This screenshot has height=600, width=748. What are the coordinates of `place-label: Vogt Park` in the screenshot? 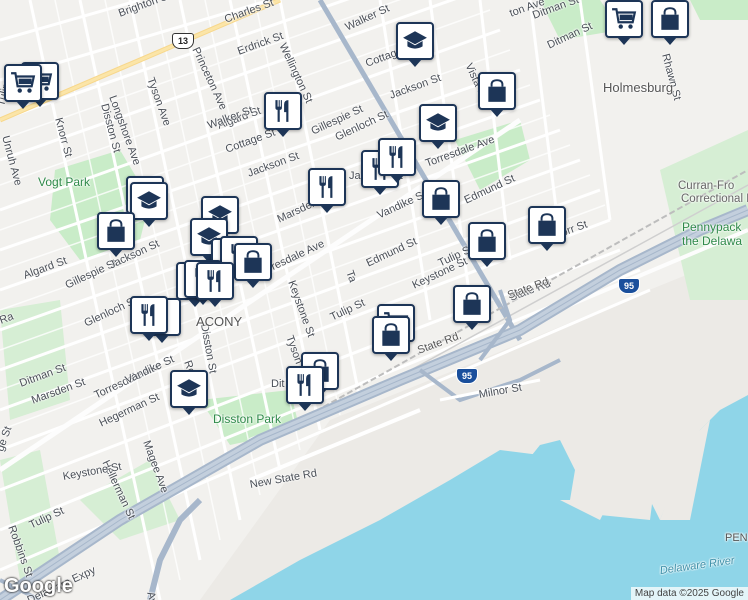 It's located at (64, 182).